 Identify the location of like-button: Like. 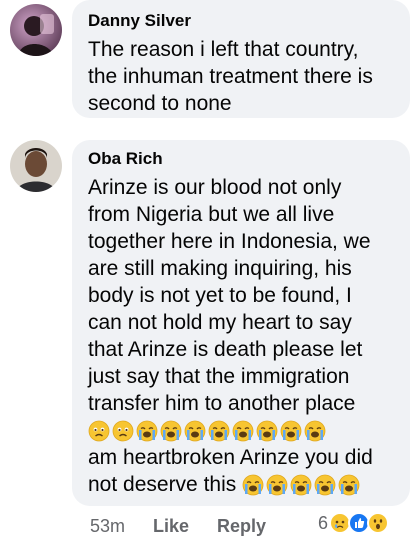
(171, 526).